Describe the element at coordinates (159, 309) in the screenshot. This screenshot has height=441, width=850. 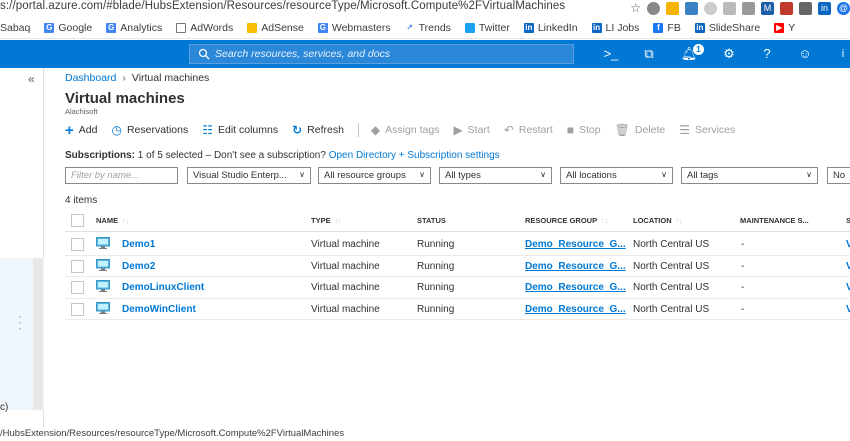
I see `vm-name-link: DemoWinClient` at that location.